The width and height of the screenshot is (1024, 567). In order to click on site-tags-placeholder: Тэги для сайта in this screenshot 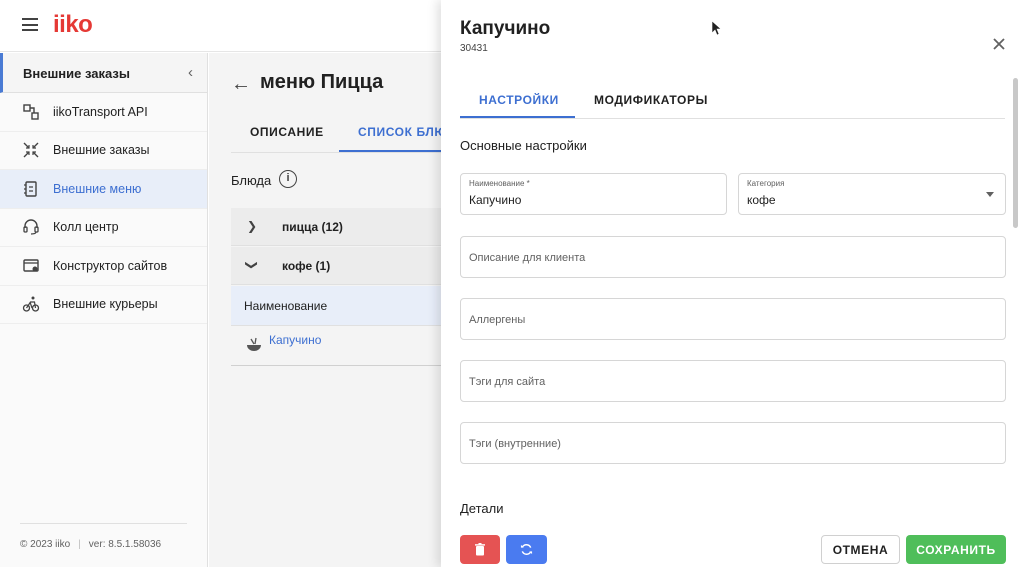, I will do `click(507, 382)`.